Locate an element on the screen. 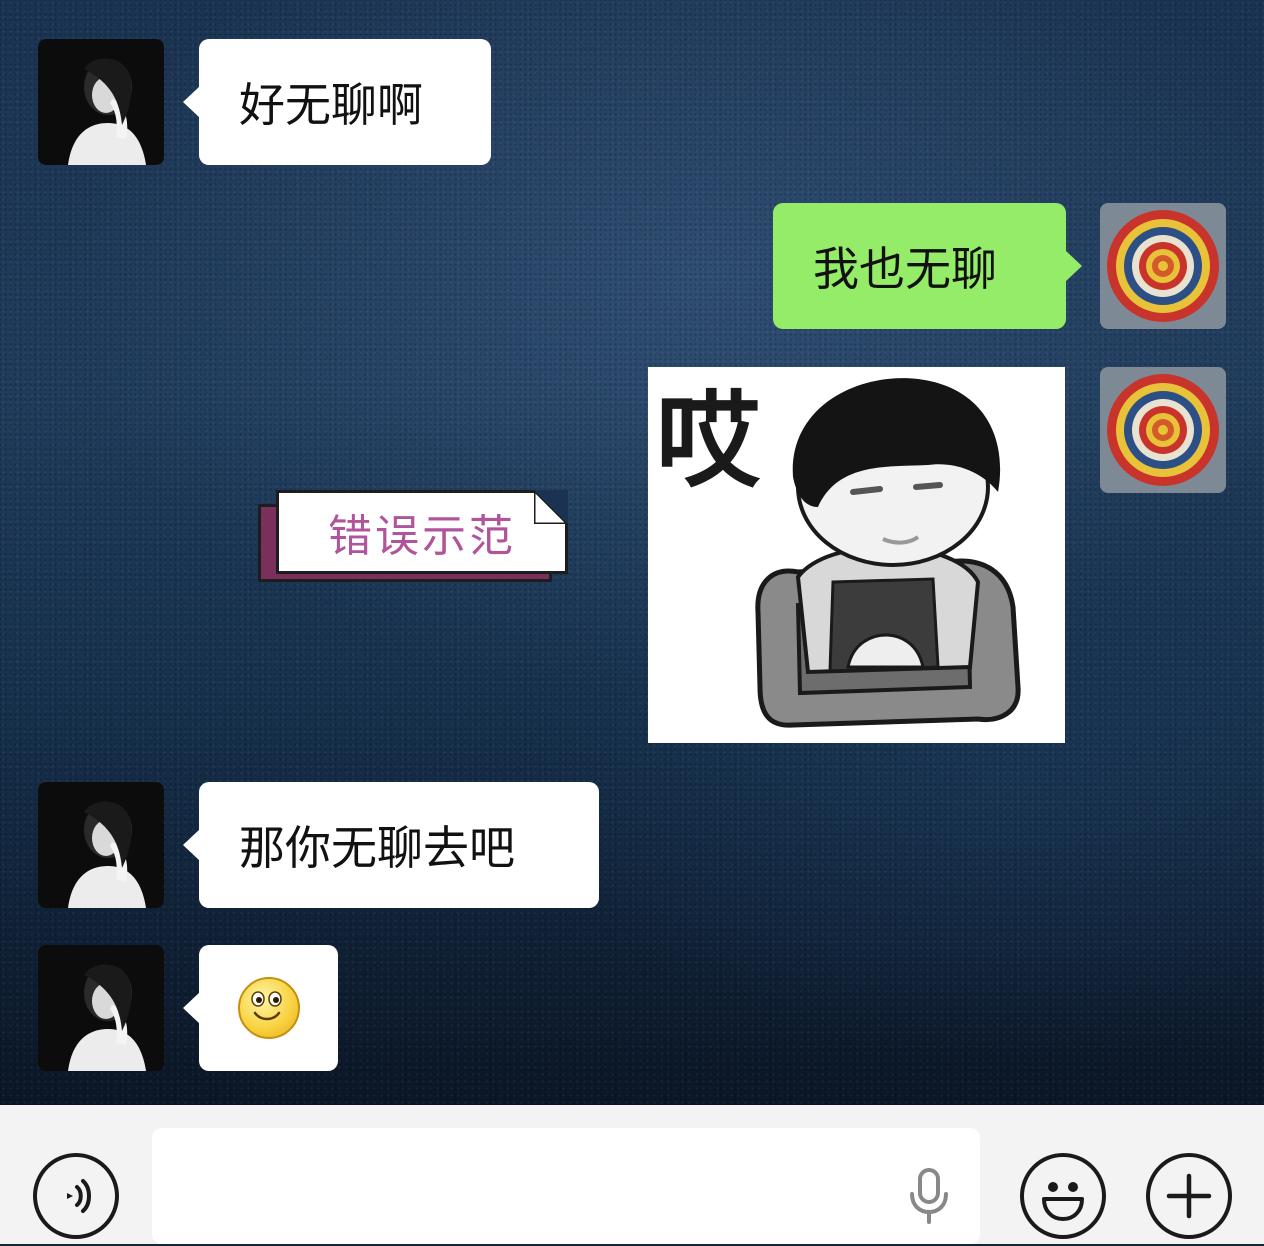  message-bubble-received: 那你无聊去吧 is located at coordinates (391, 845).